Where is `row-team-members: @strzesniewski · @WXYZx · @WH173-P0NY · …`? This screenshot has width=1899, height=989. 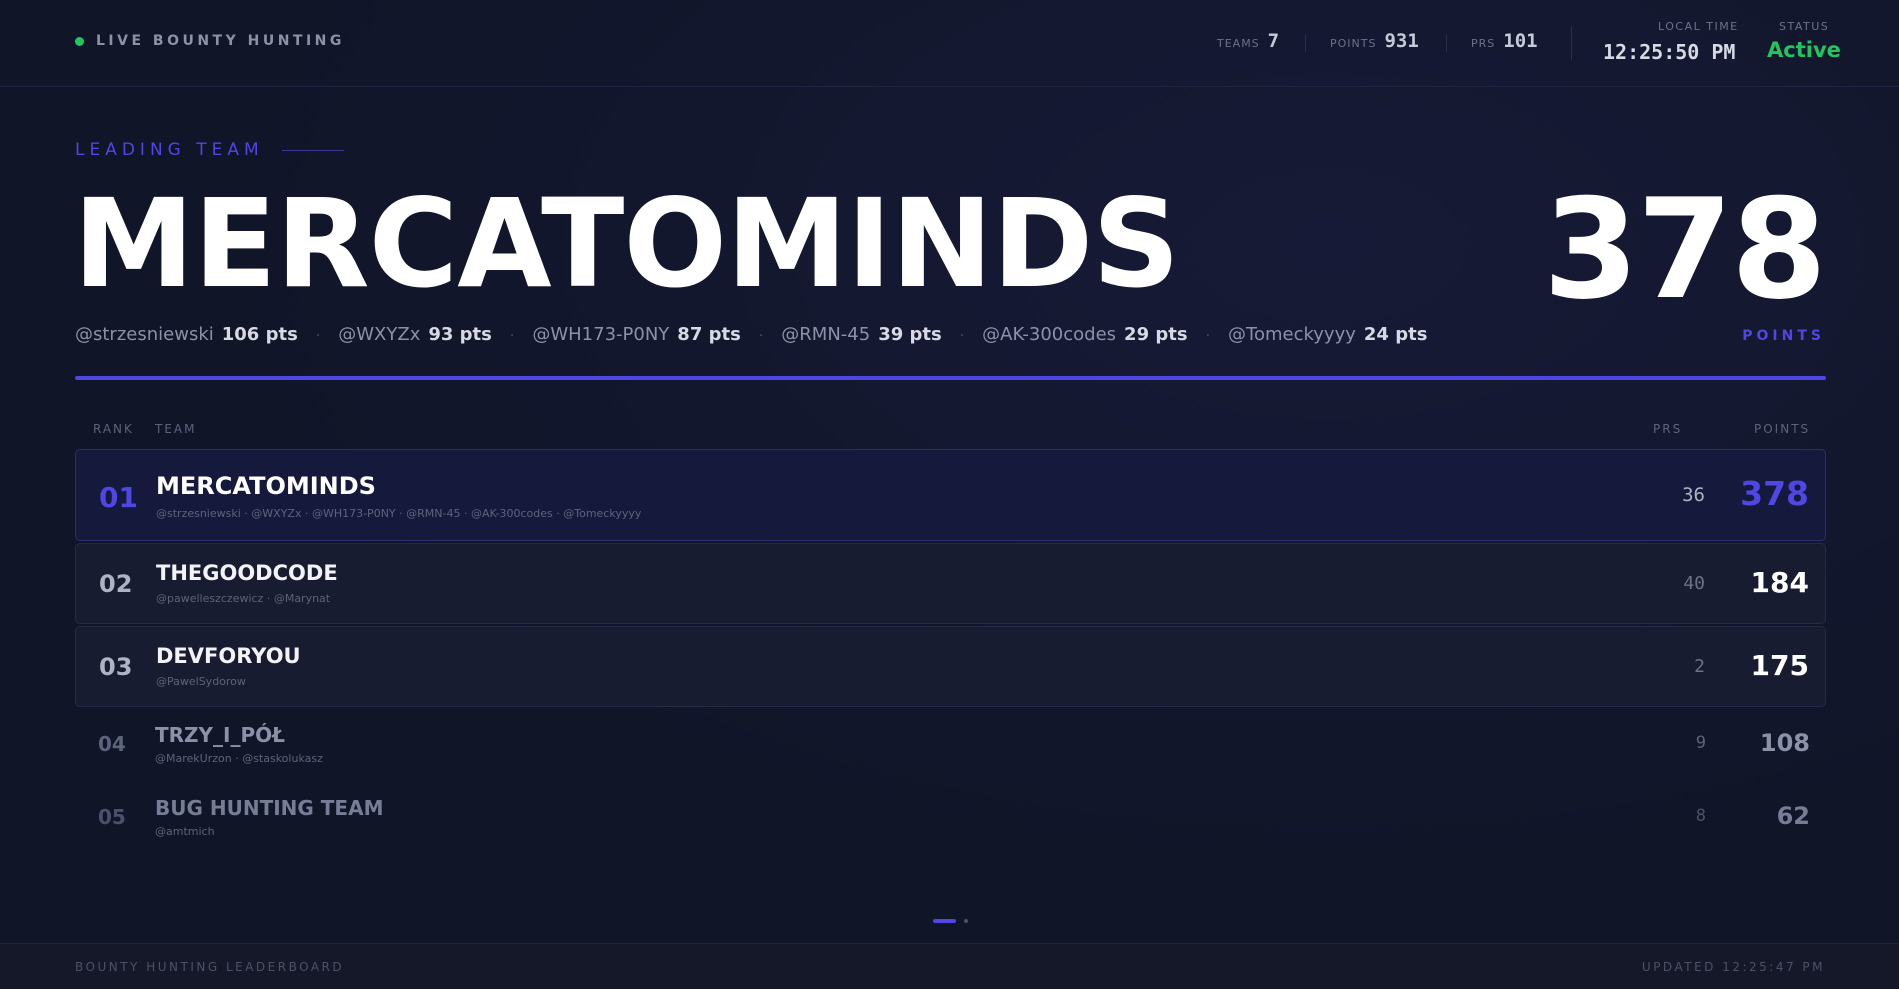
row-team-members: @strzesniewski · @WXYZx · @WH173-P0NY · … is located at coordinates (399, 513).